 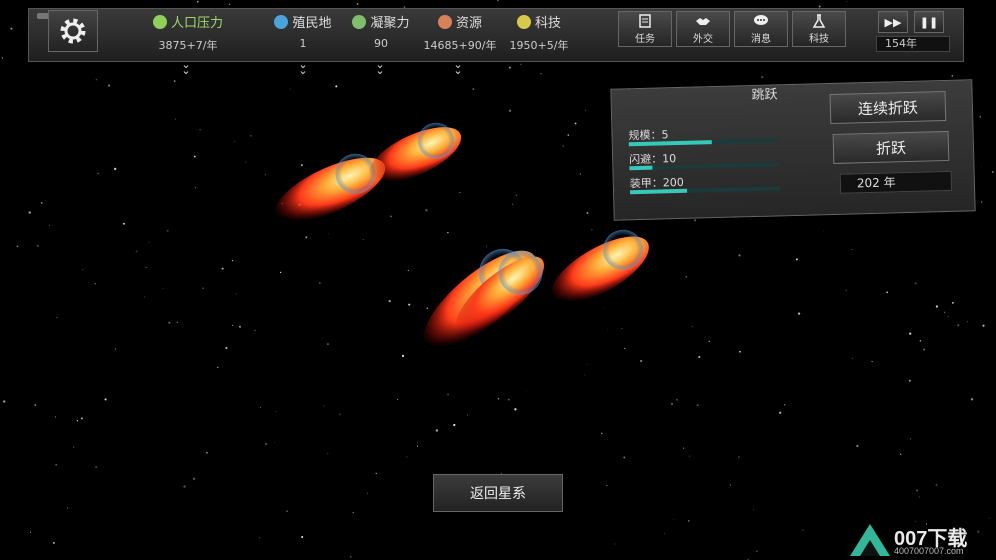 I want to click on tech-icon, so click(x=523, y=21).